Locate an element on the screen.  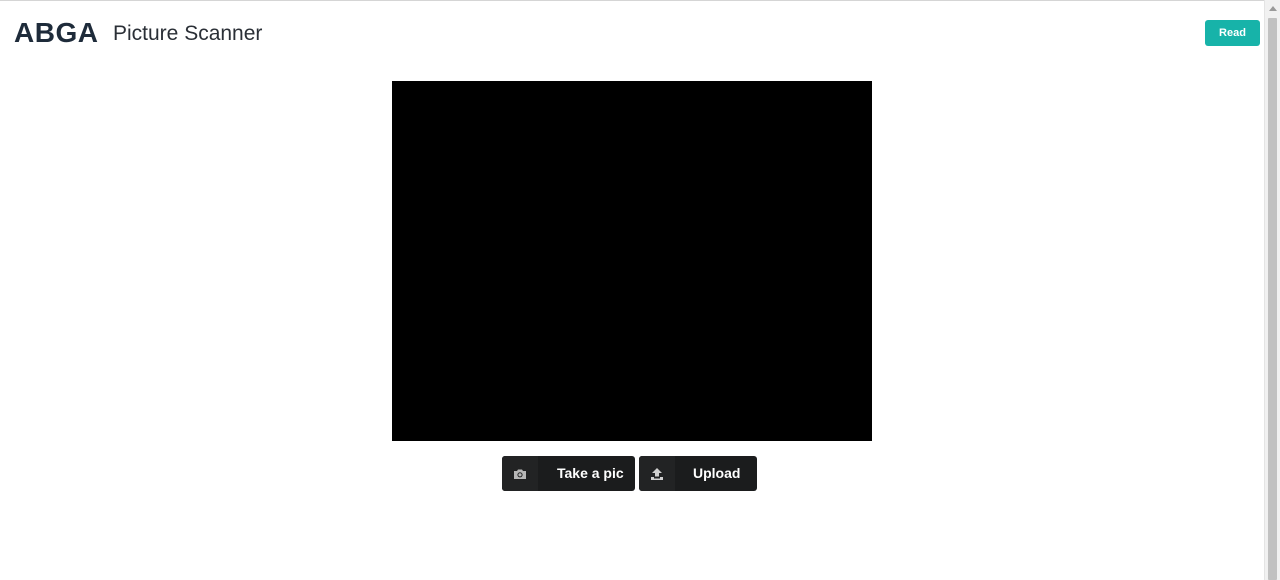
upload-icon is located at coordinates (657, 473).